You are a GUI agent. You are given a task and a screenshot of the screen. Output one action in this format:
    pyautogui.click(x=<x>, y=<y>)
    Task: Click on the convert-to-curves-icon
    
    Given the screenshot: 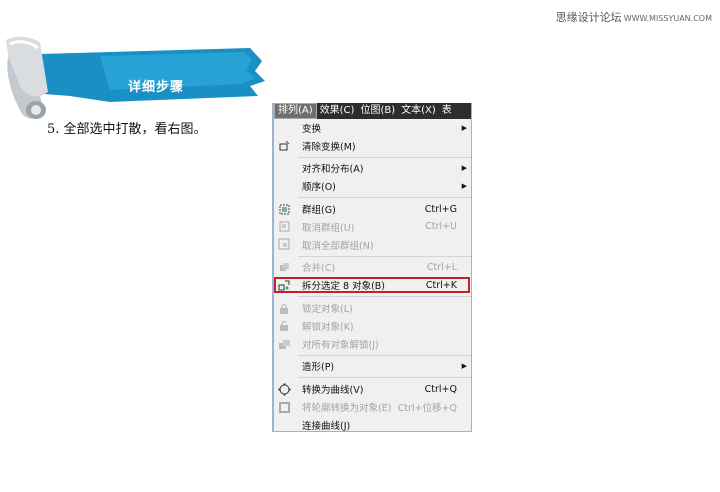 What is the action you would take?
    pyautogui.click(x=284, y=389)
    